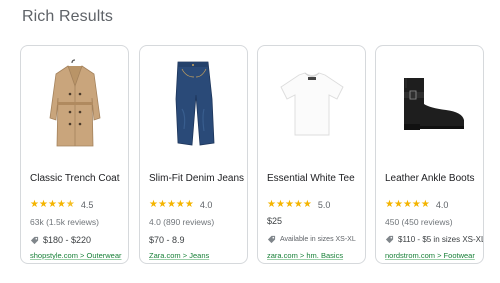 The width and height of the screenshot is (500, 283). I want to click on rating-row: ★ ★ ★ ★ ★ 4.5, so click(61, 204).